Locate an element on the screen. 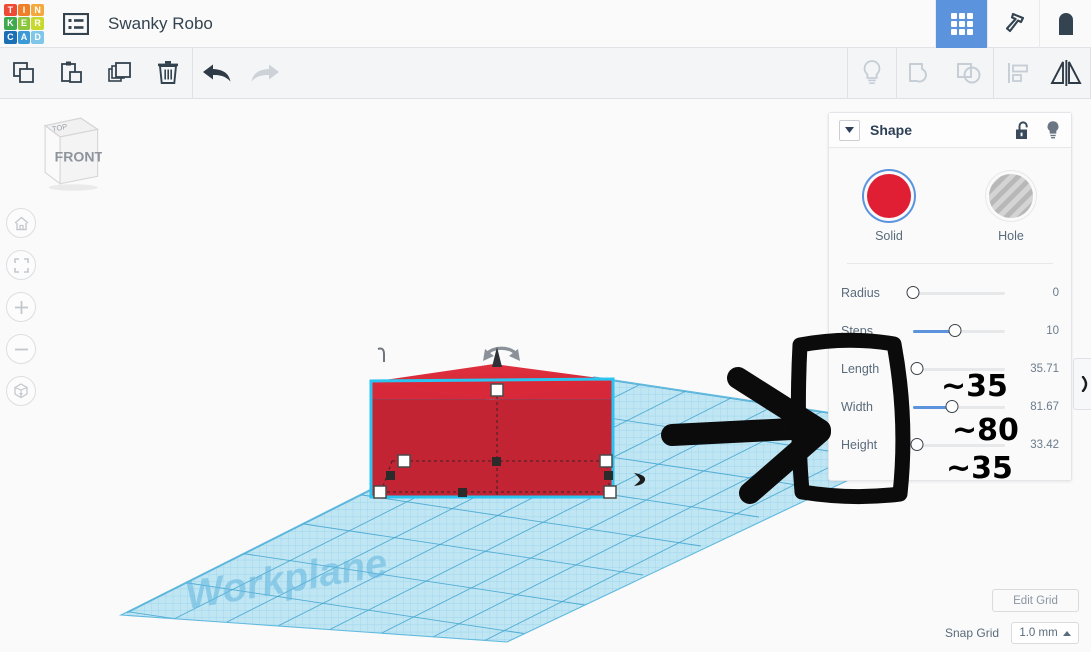  height-value: 33.42 is located at coordinates (1044, 445).